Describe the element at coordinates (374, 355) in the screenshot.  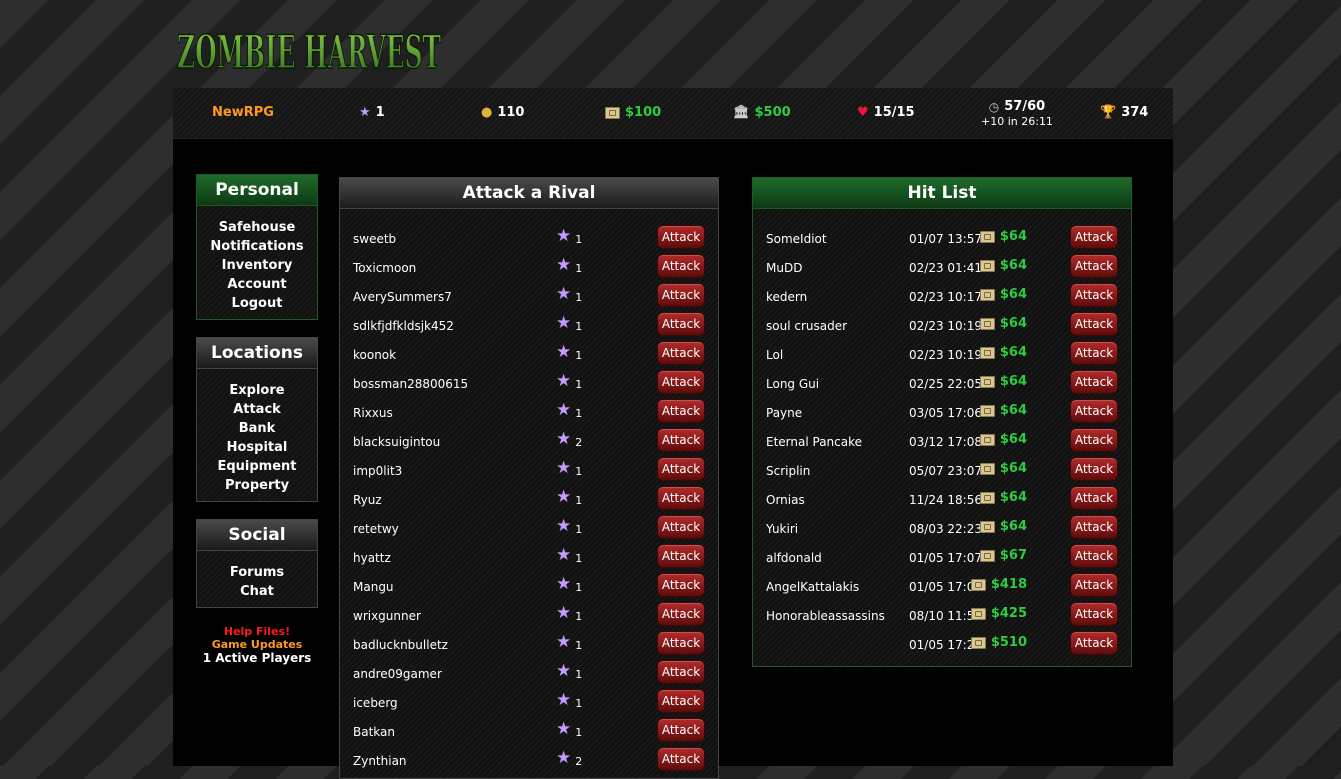
I see `rival-name: koonok` at that location.